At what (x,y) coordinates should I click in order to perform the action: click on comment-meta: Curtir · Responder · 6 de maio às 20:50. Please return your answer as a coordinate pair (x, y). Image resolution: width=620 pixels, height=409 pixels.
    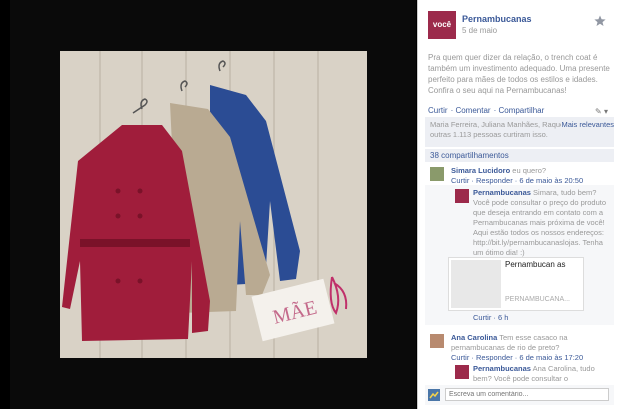
    Looking at the image, I should click on (517, 180).